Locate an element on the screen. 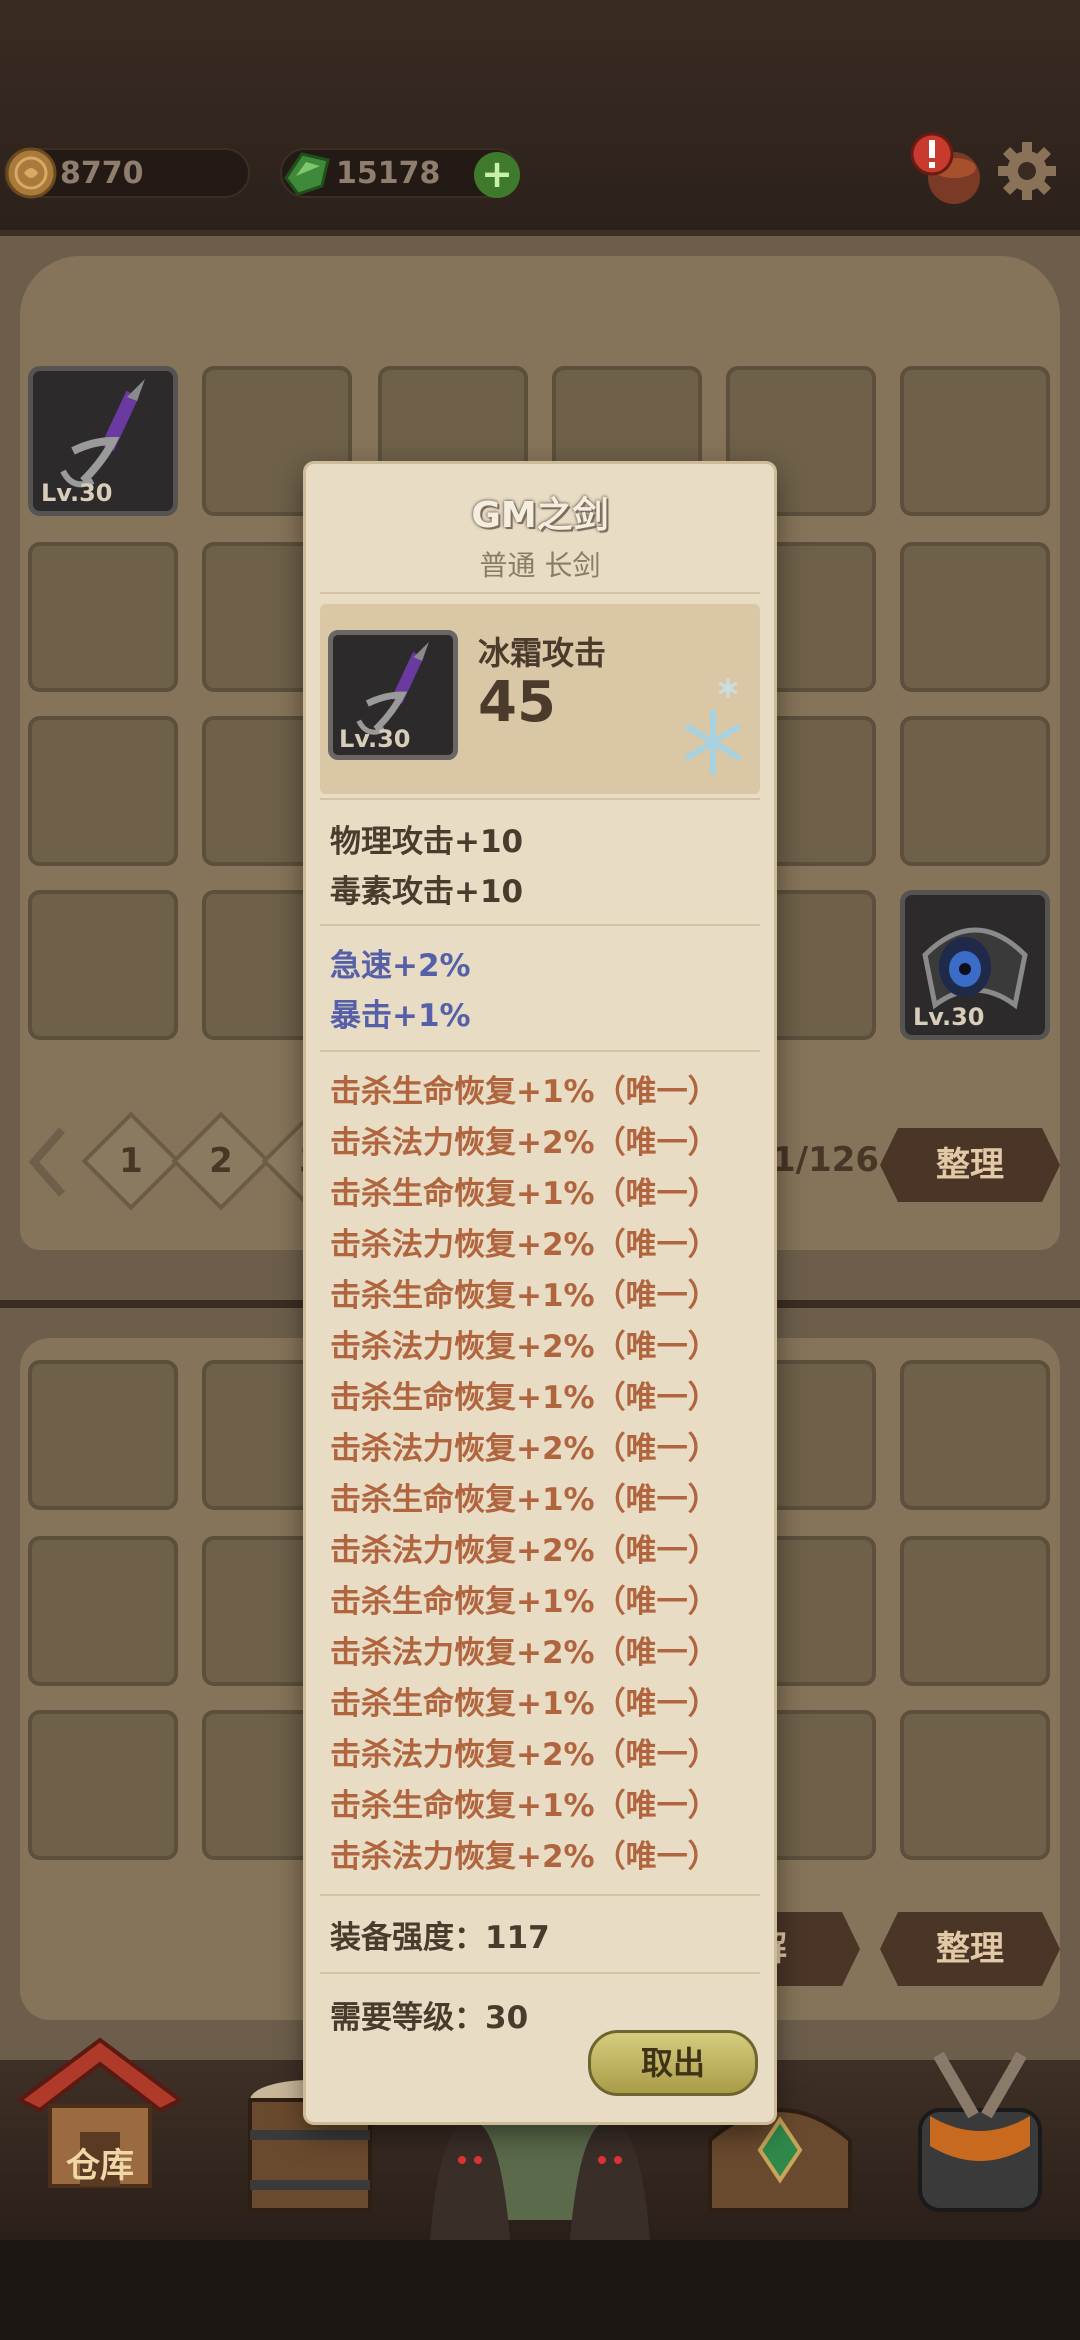  item-icon-frame: Lv.30 is located at coordinates (393, 695).